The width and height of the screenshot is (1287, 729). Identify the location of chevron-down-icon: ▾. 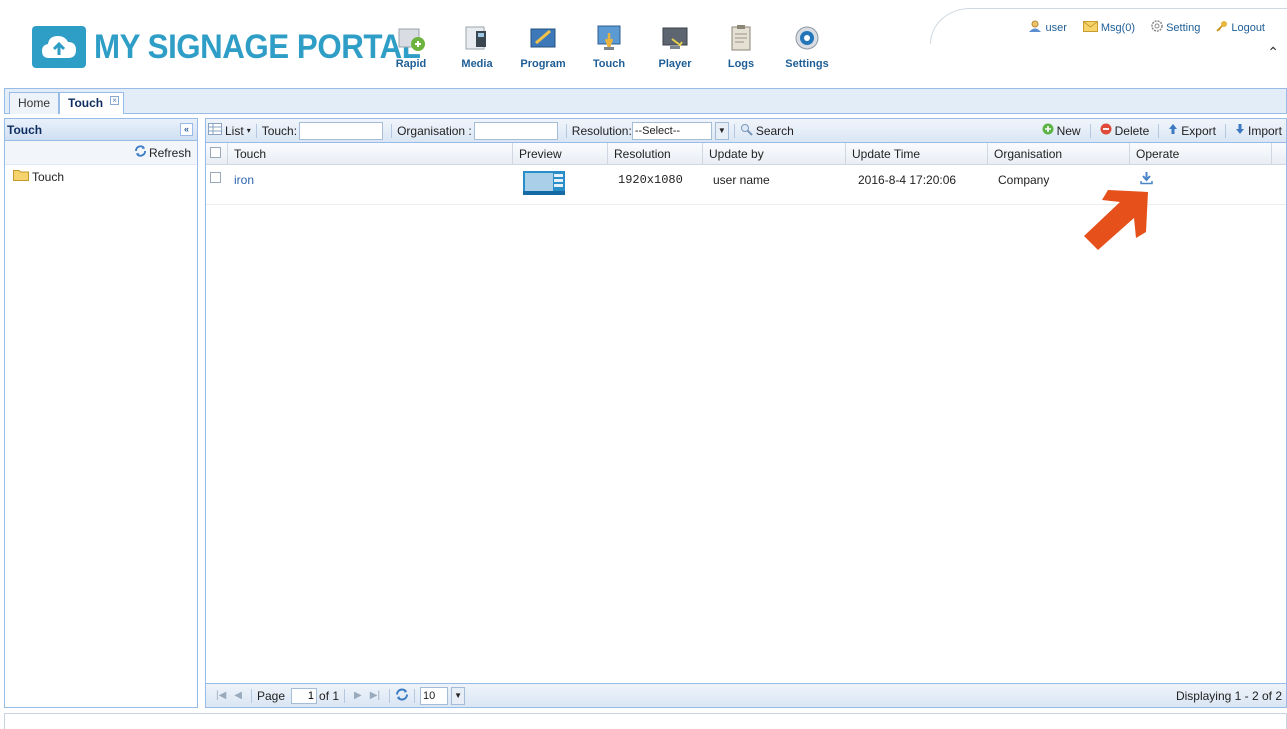
(248, 130).